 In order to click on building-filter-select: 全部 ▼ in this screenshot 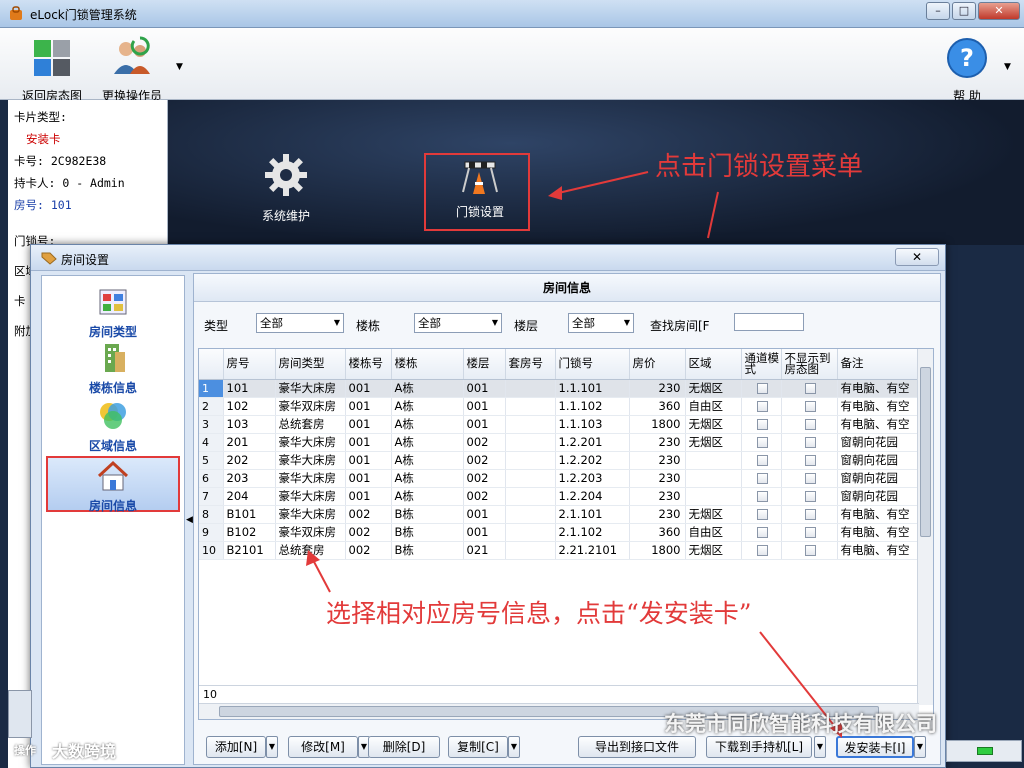, I will do `click(458, 323)`.